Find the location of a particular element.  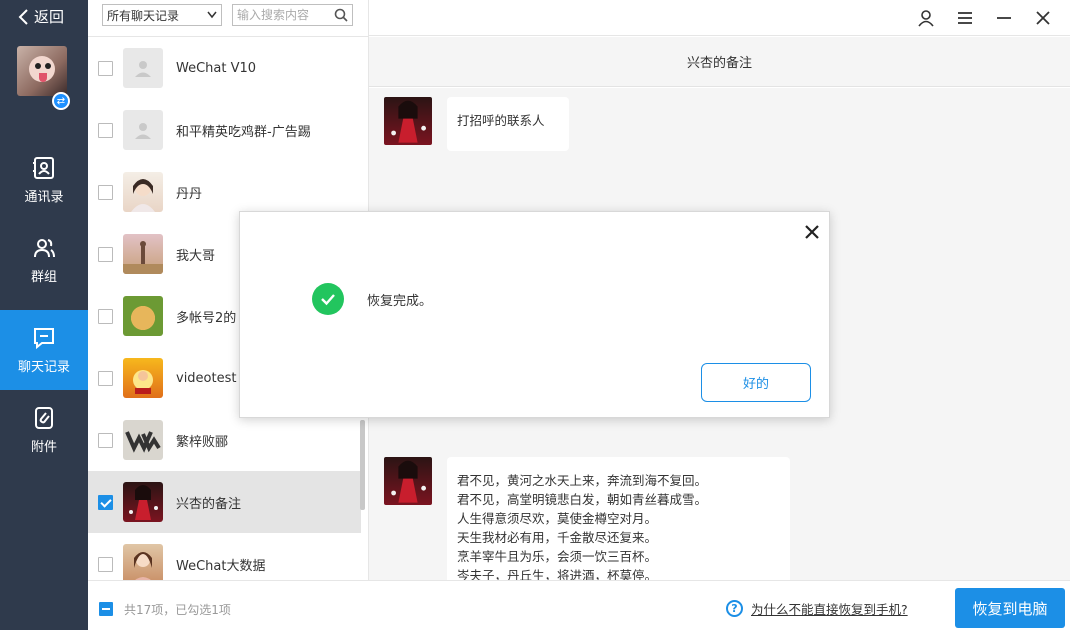

back-button: 返回 is located at coordinates (41, 16).